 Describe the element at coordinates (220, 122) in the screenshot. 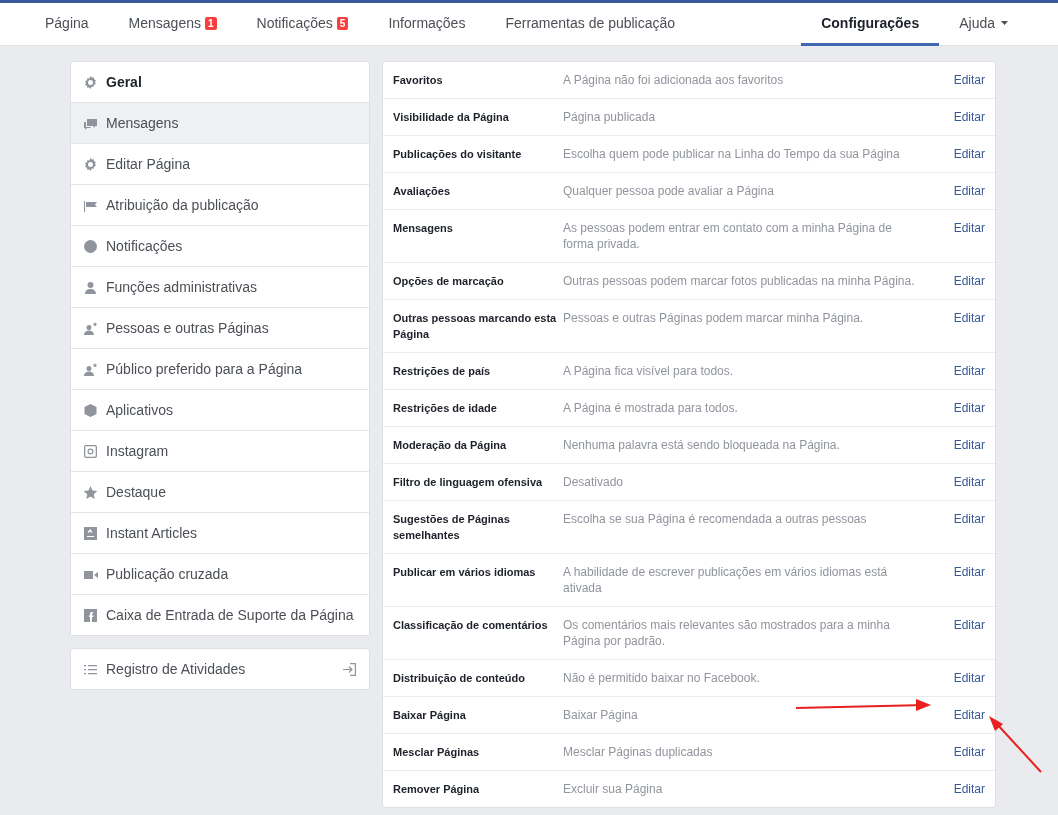

I see `sidebar-item: Mensagens` at that location.